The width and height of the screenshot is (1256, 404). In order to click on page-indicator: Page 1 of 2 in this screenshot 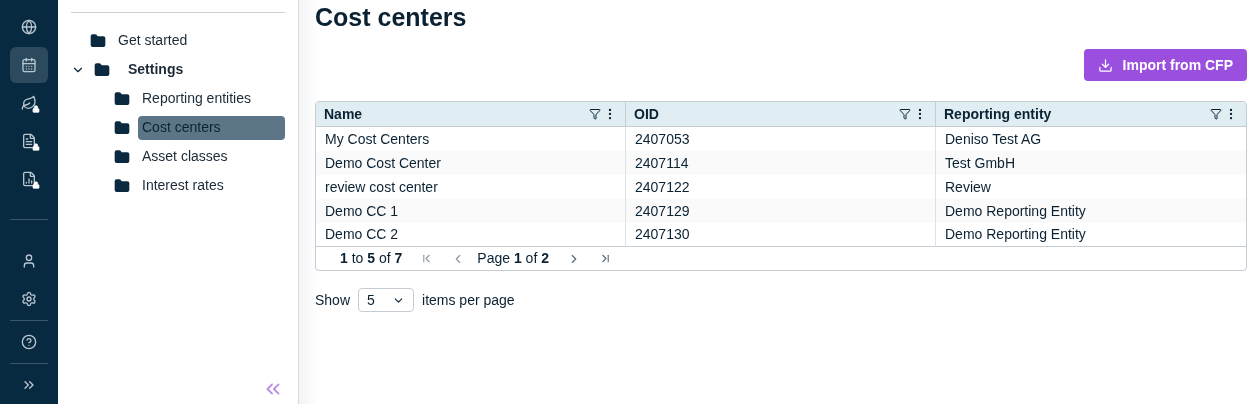, I will do `click(513, 258)`.